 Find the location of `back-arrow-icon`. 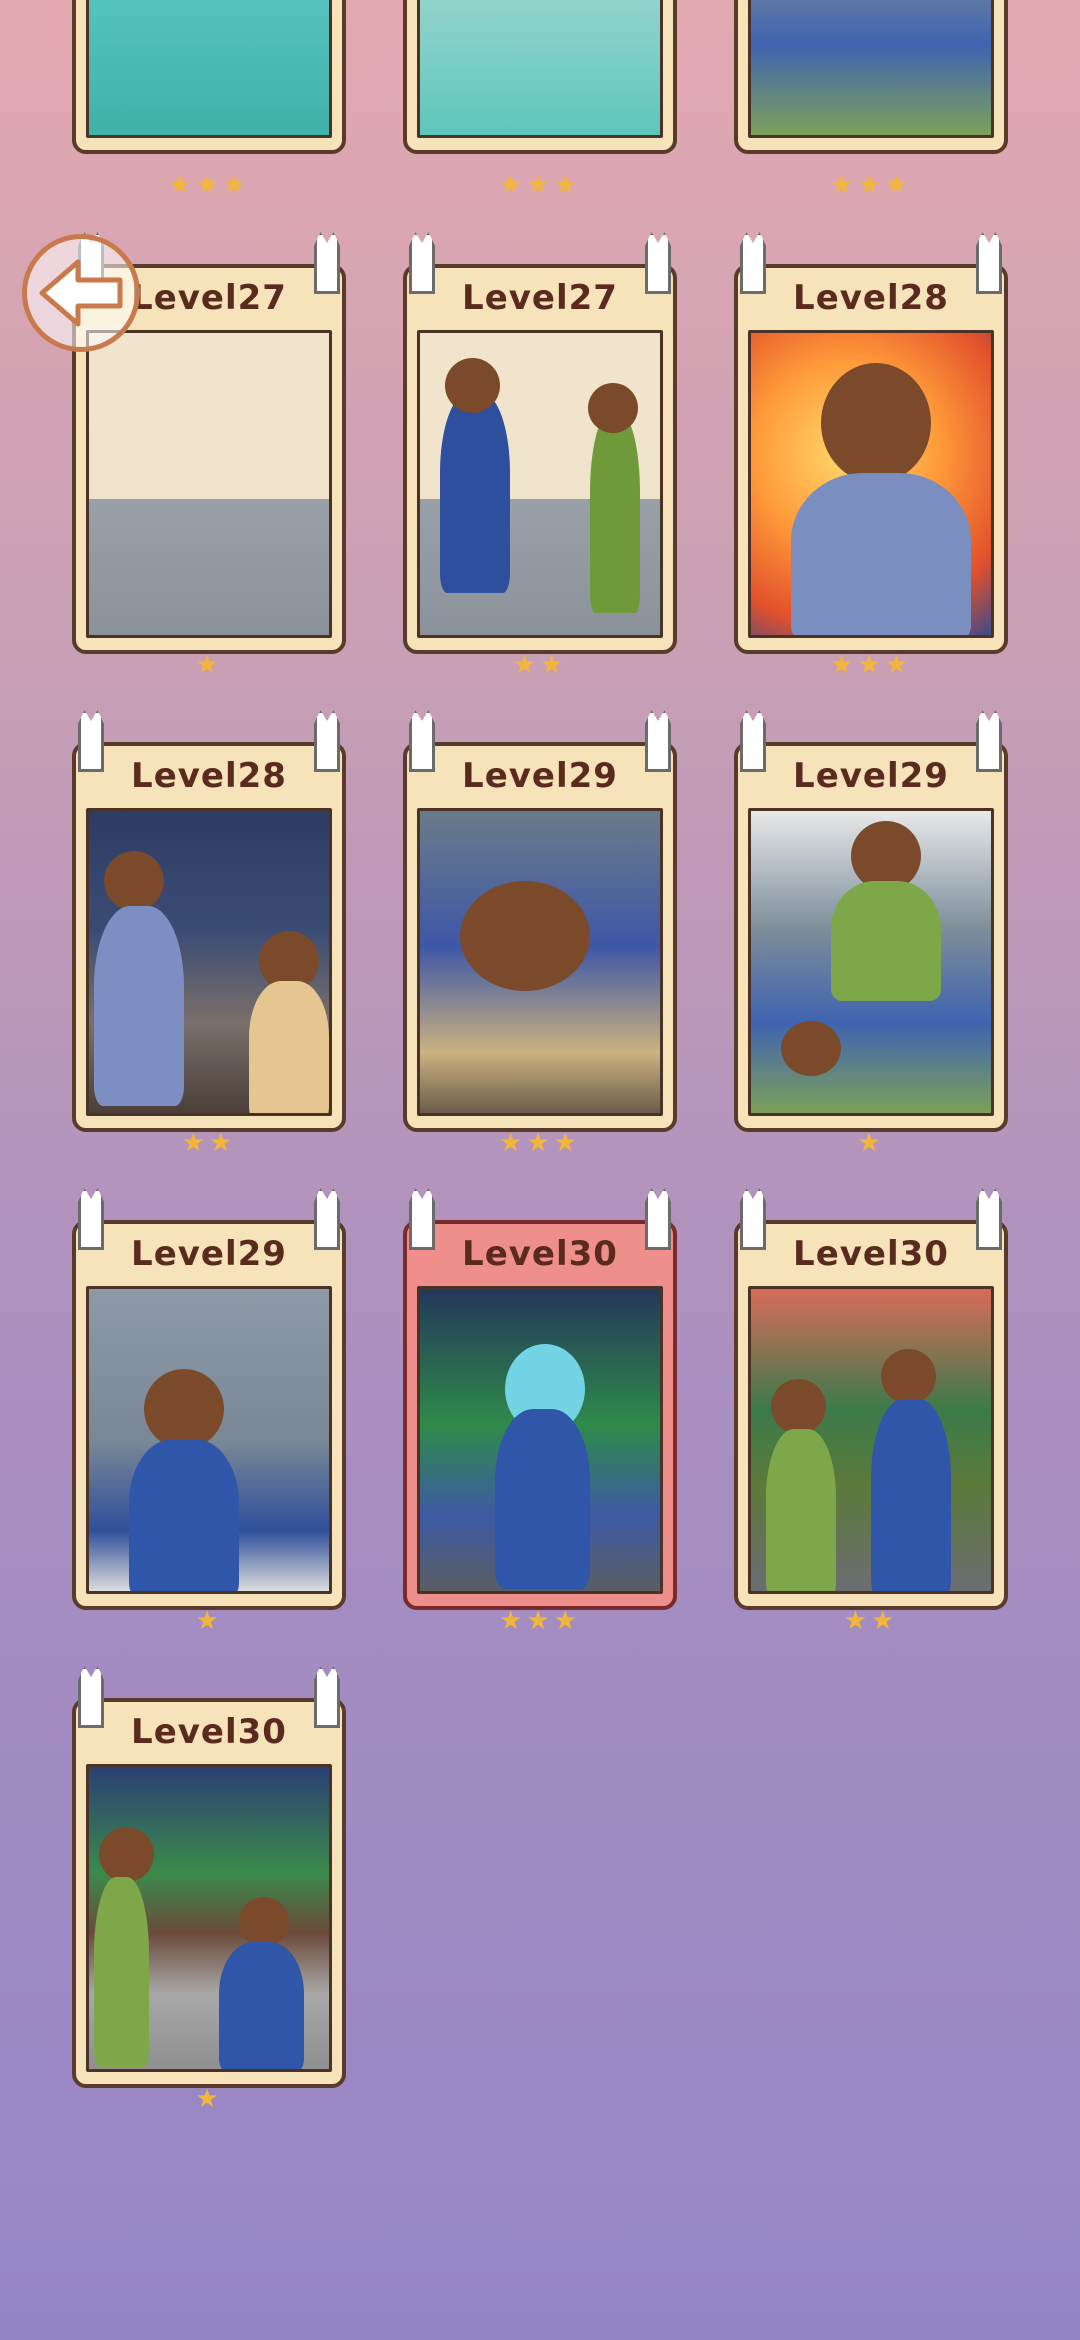

back-arrow-icon is located at coordinates (81, 293).